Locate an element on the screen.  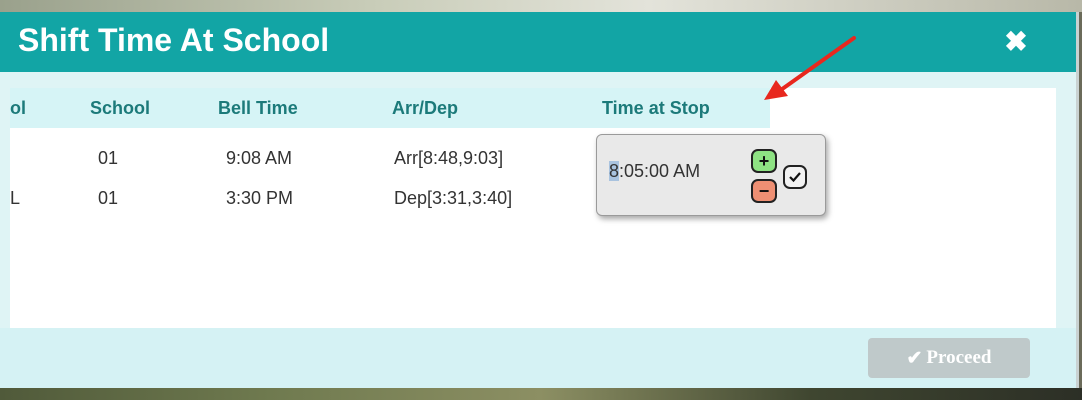
bell-time-cell: 9:08 AM is located at coordinates (259, 158).